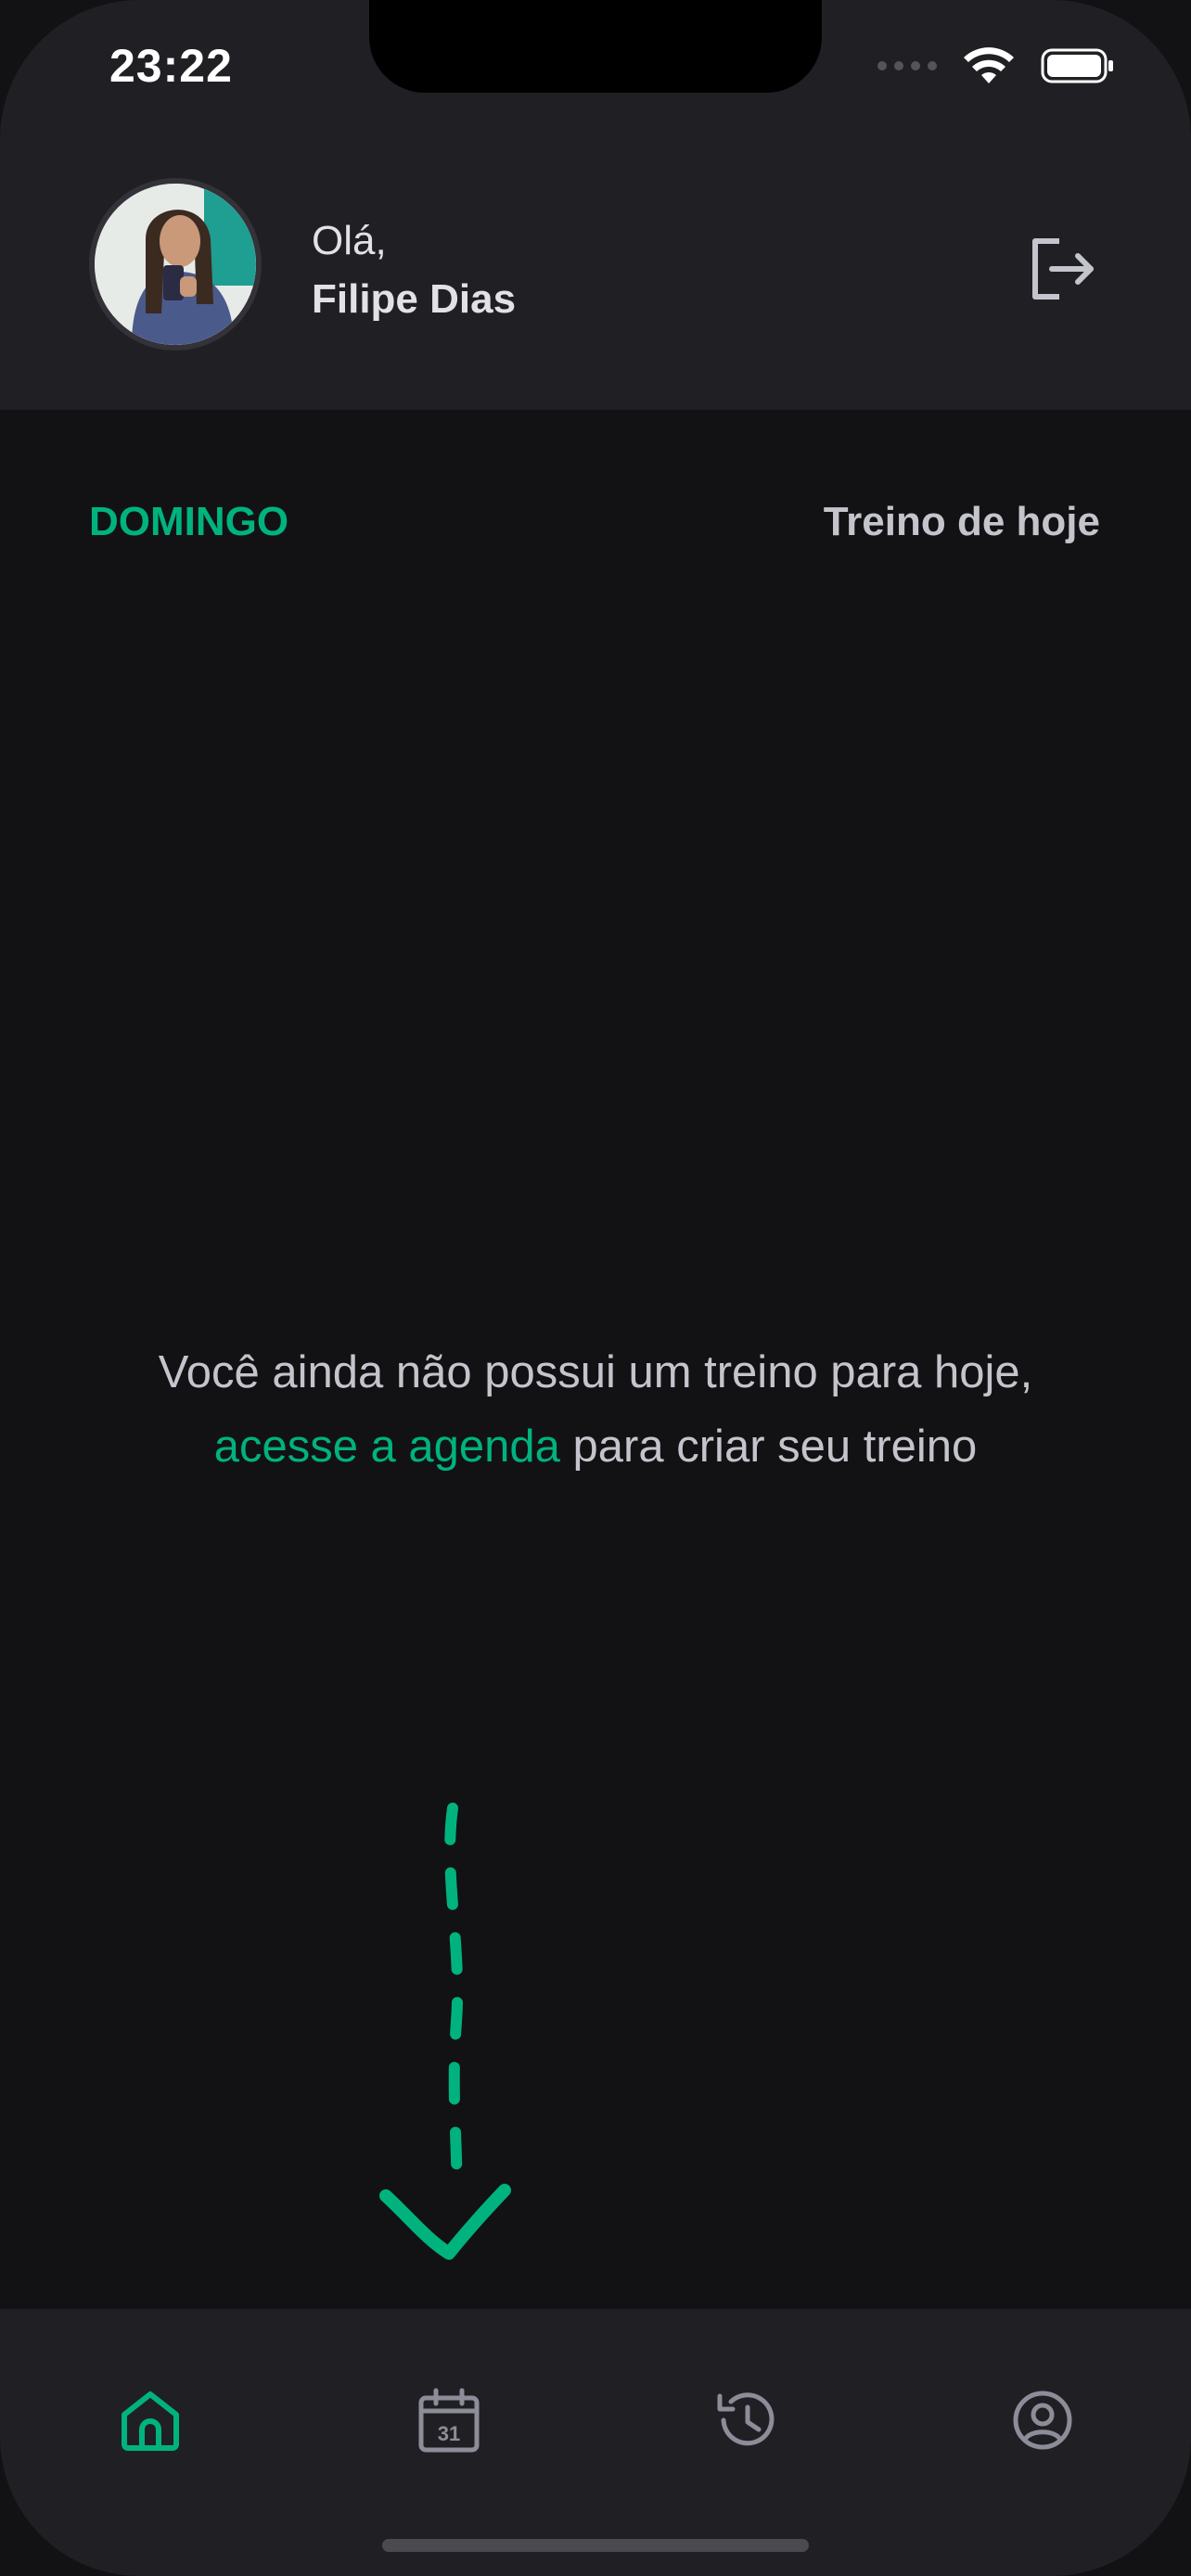  What do you see at coordinates (907, 66) in the screenshot?
I see `cellular-signal-icon` at bounding box center [907, 66].